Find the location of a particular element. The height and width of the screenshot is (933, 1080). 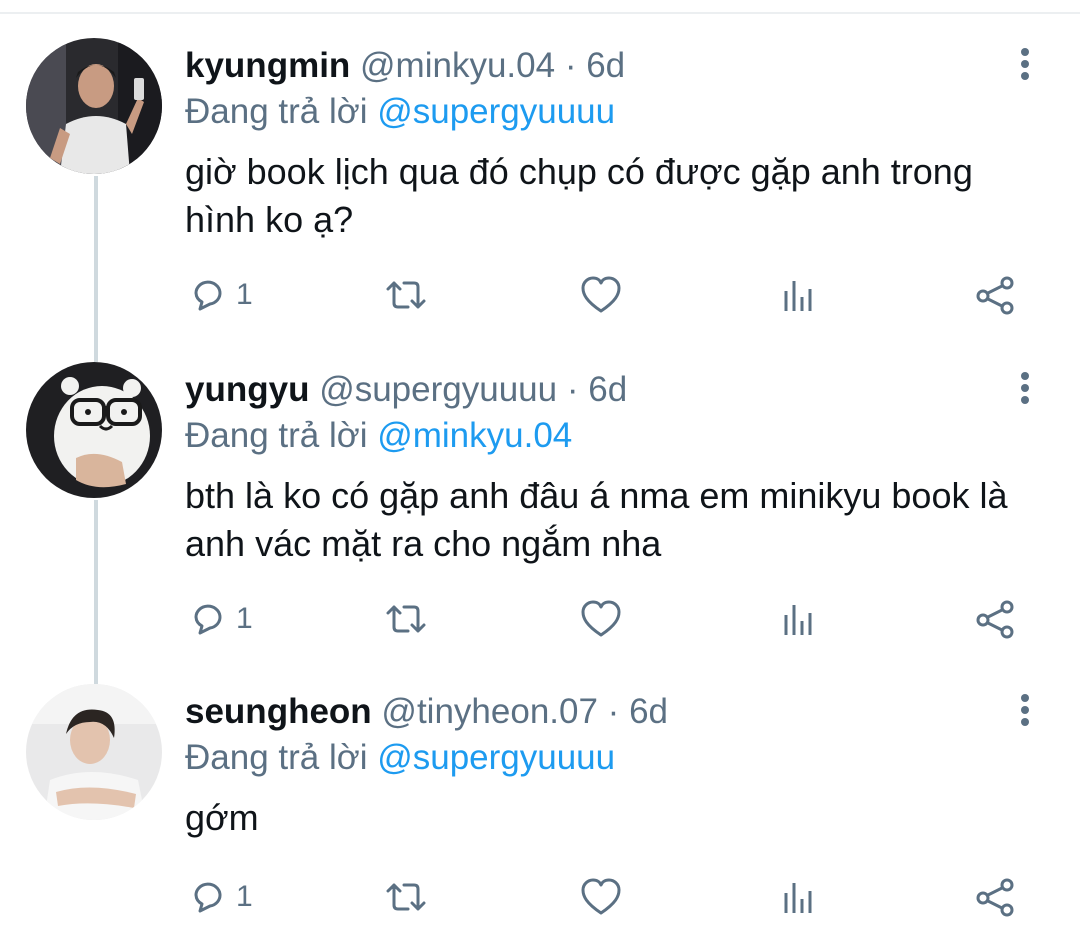

top-divider is located at coordinates (540, 13).